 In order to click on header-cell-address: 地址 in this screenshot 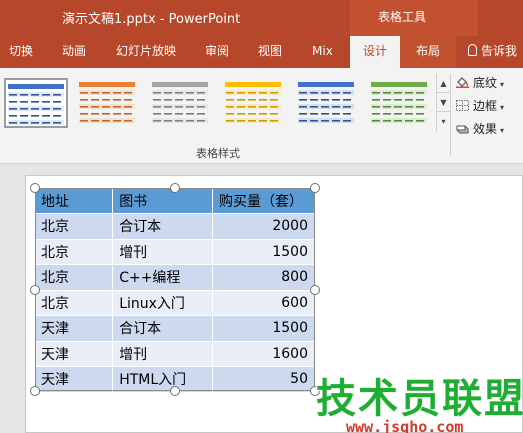, I will do `click(74, 201)`.